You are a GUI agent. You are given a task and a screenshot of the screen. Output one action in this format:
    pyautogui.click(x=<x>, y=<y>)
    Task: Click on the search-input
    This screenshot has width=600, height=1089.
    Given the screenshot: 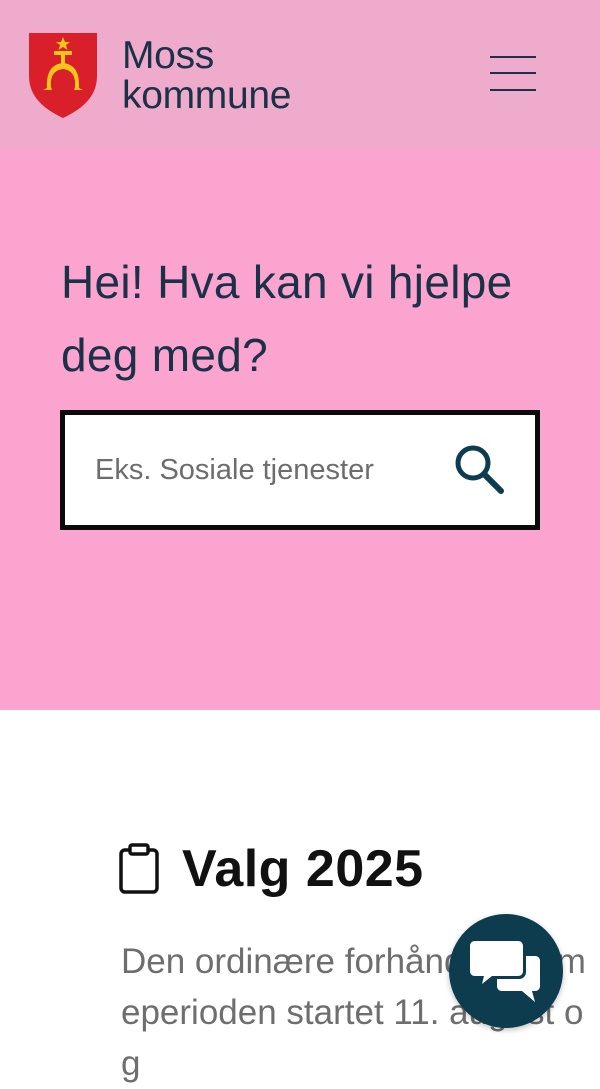 What is the action you would take?
    pyautogui.click(x=275, y=470)
    